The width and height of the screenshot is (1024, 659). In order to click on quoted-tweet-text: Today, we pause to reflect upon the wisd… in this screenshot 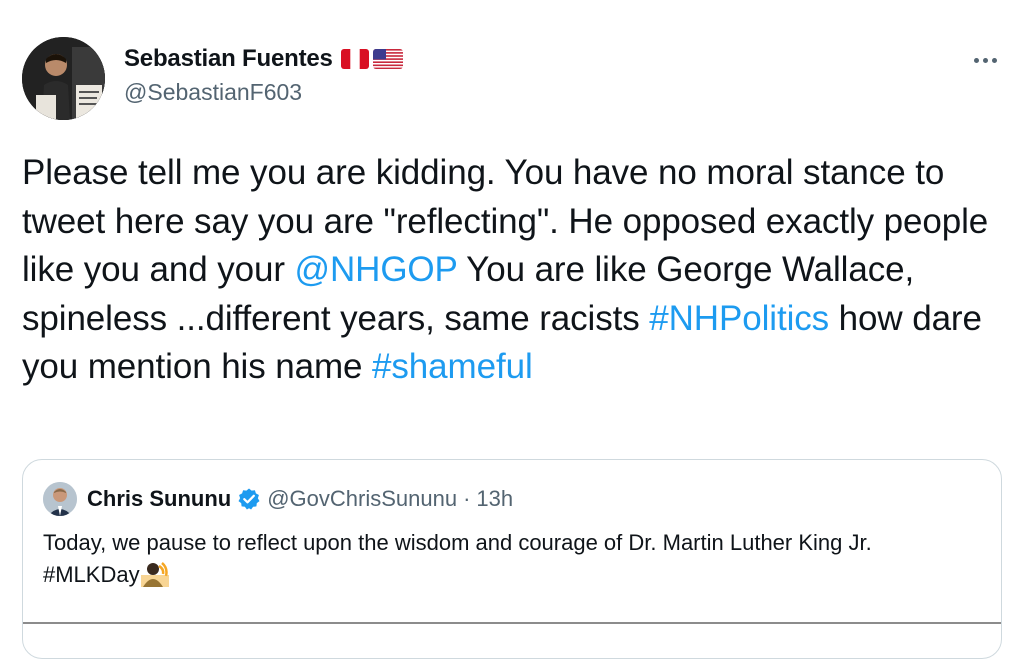, I will do `click(508, 561)`.